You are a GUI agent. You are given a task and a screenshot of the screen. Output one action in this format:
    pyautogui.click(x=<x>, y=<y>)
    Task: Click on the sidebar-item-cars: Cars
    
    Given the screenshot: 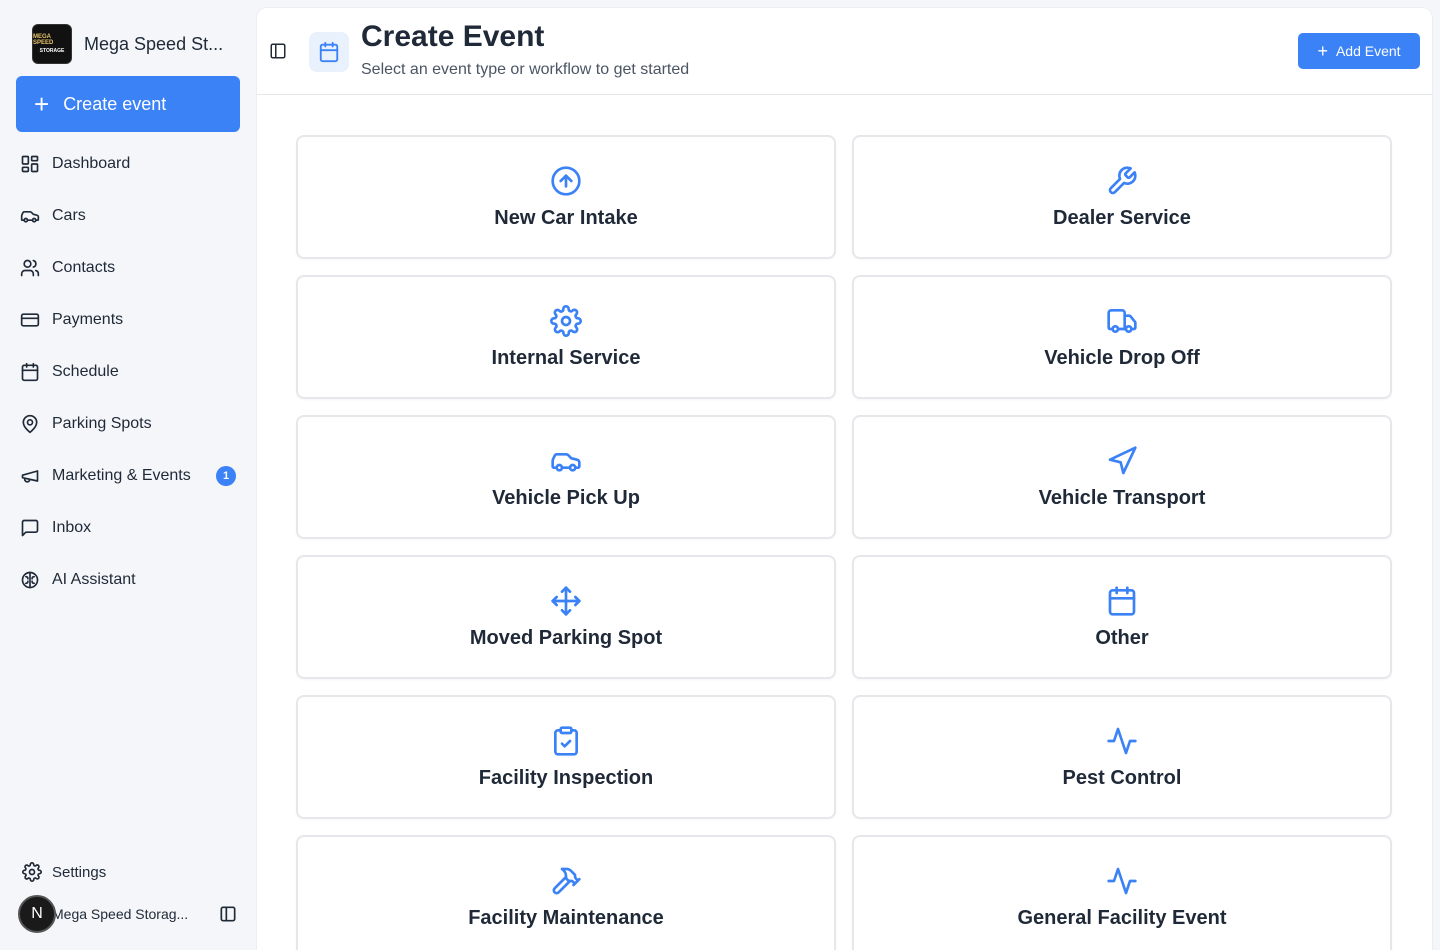 What is the action you would take?
    pyautogui.click(x=128, y=216)
    